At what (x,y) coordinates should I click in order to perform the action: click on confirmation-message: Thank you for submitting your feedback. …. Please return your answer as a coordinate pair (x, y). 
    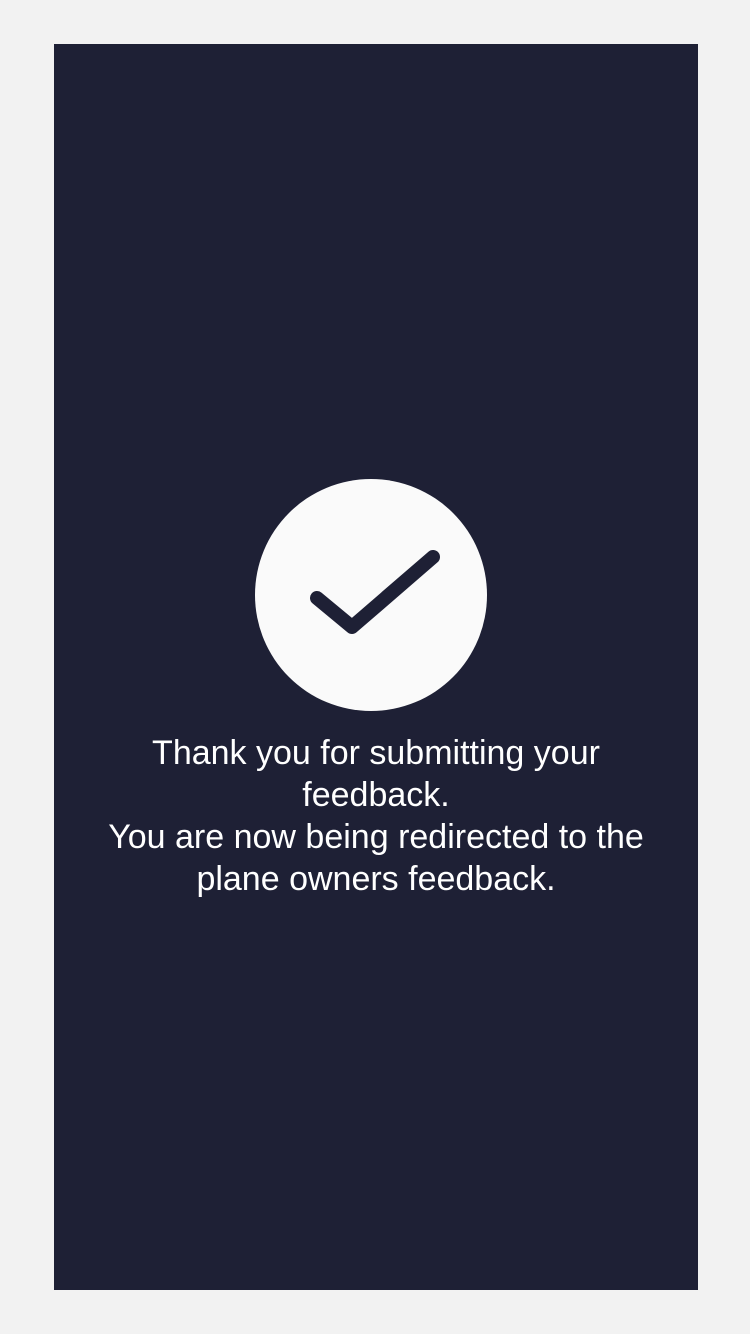
    Looking at the image, I should click on (376, 816).